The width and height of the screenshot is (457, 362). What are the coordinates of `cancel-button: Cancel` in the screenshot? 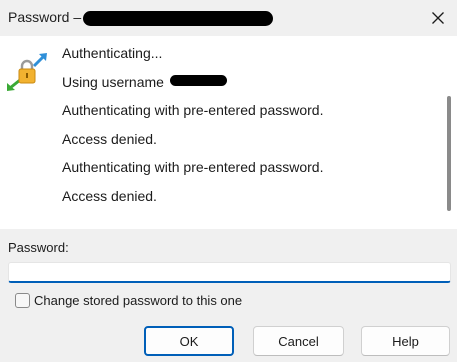 It's located at (298, 341).